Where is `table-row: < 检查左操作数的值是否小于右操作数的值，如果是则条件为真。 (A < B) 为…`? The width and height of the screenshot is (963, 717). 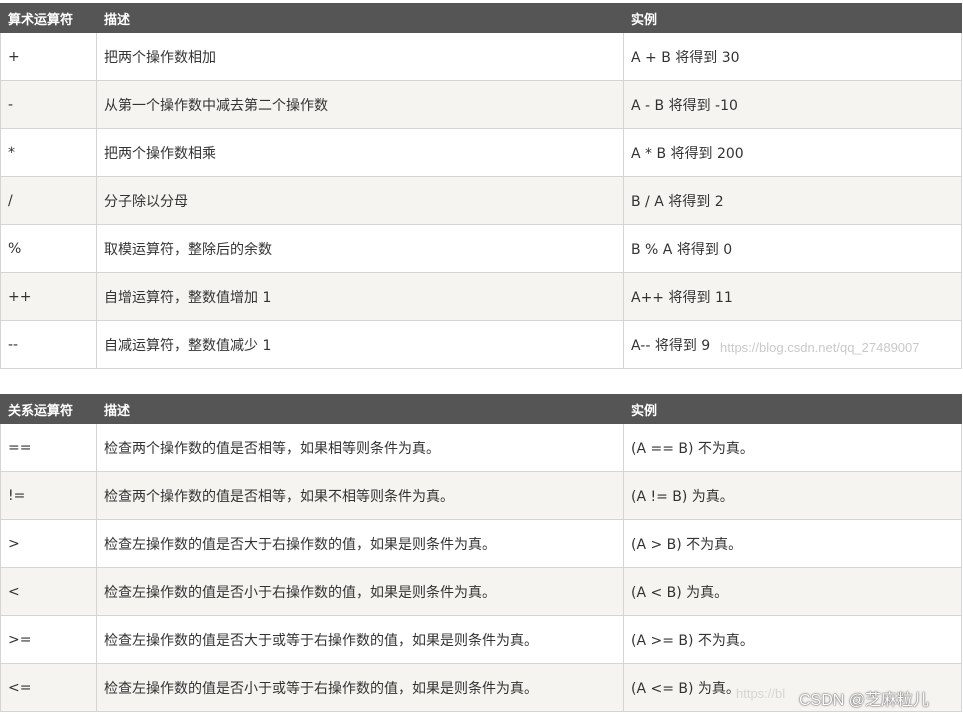 table-row: < 检查左操作数的值是否小于右操作数的值，如果是则条件为真。 (A < B) 为… is located at coordinates (481, 591).